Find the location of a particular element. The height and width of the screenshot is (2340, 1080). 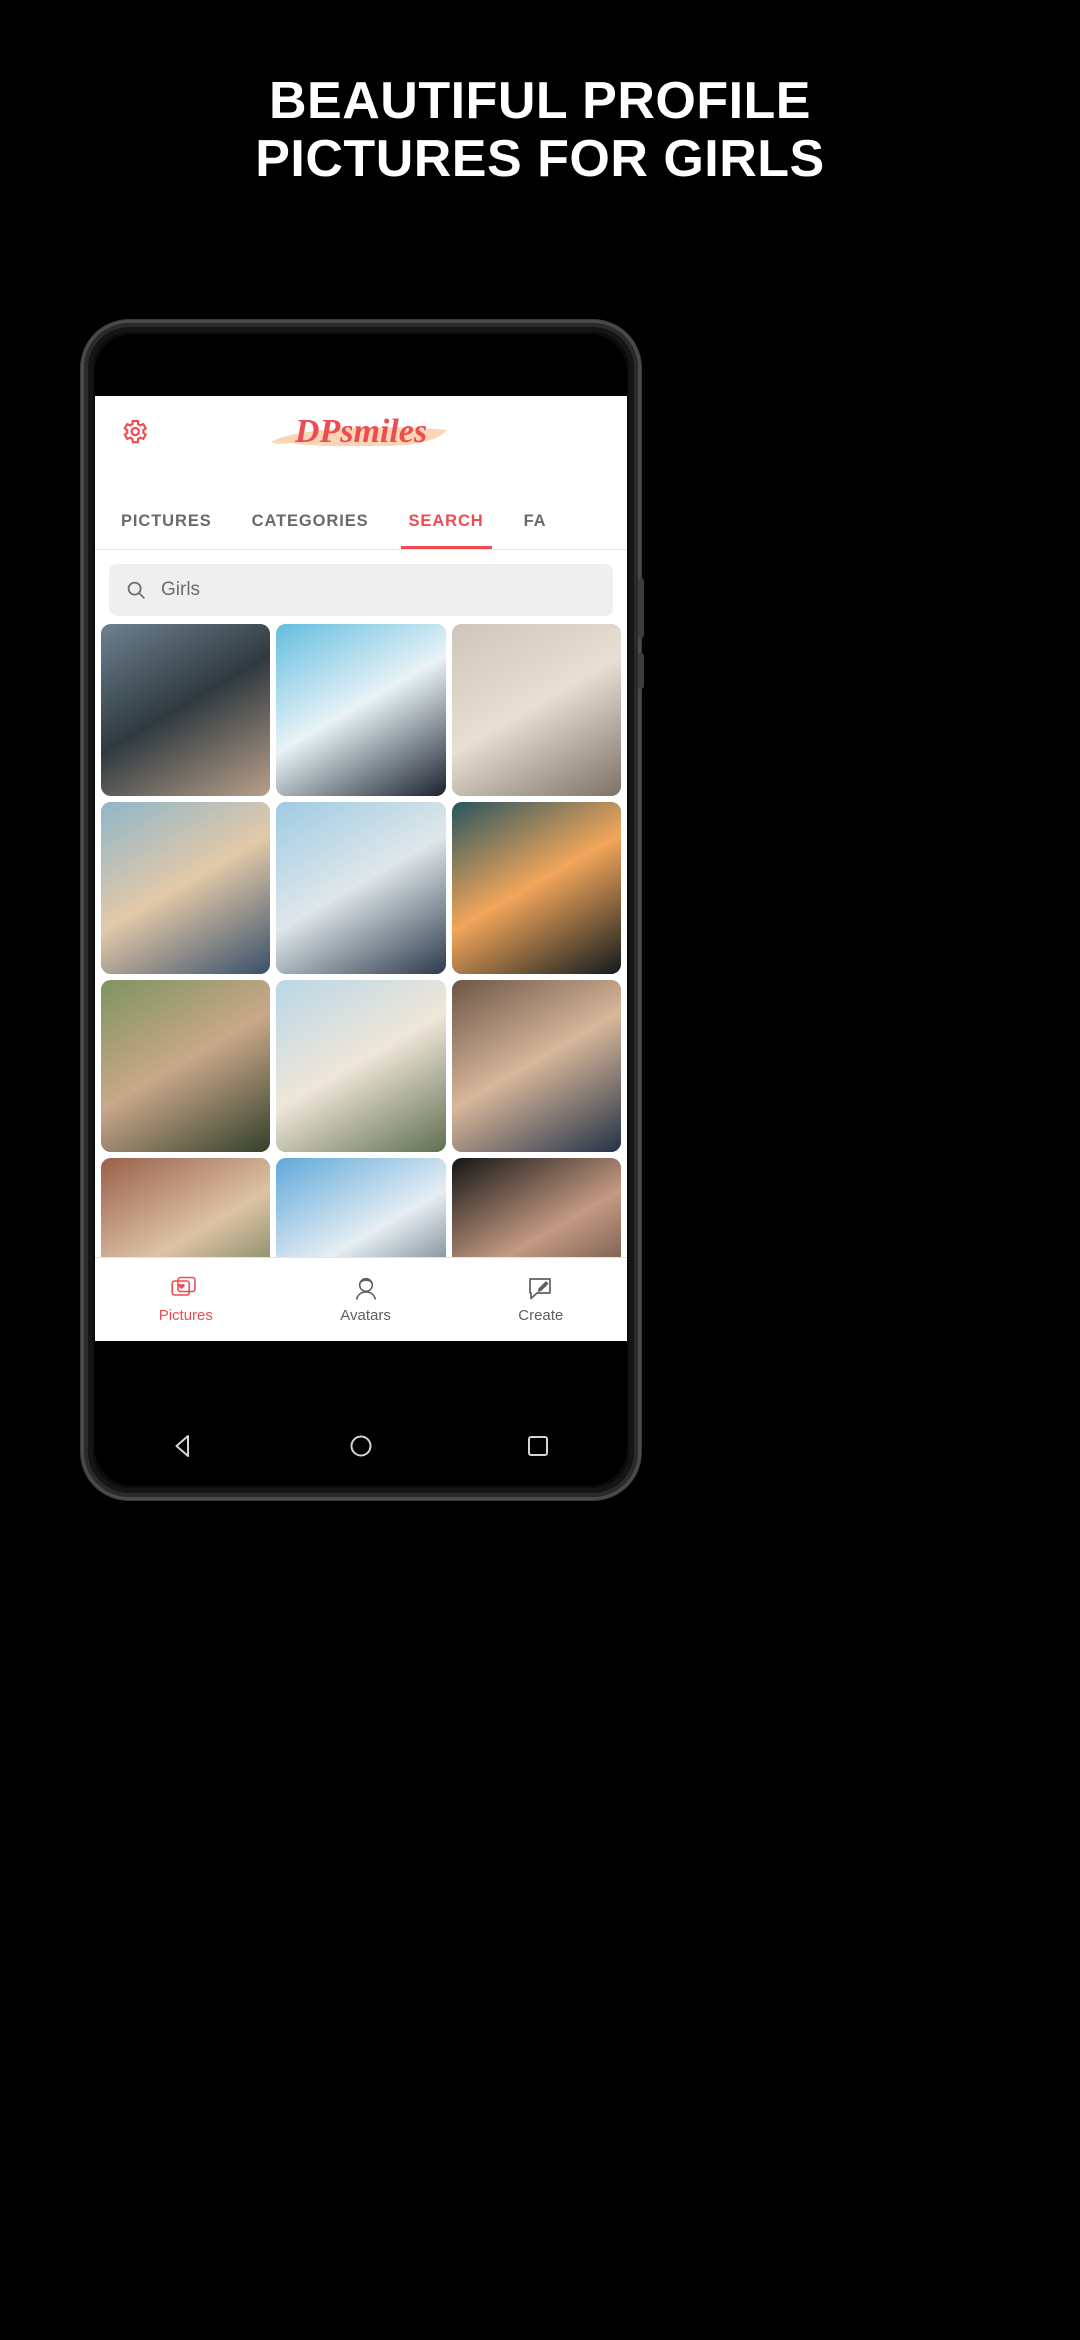

tab-favorites: FA is located at coordinates (535, 530).